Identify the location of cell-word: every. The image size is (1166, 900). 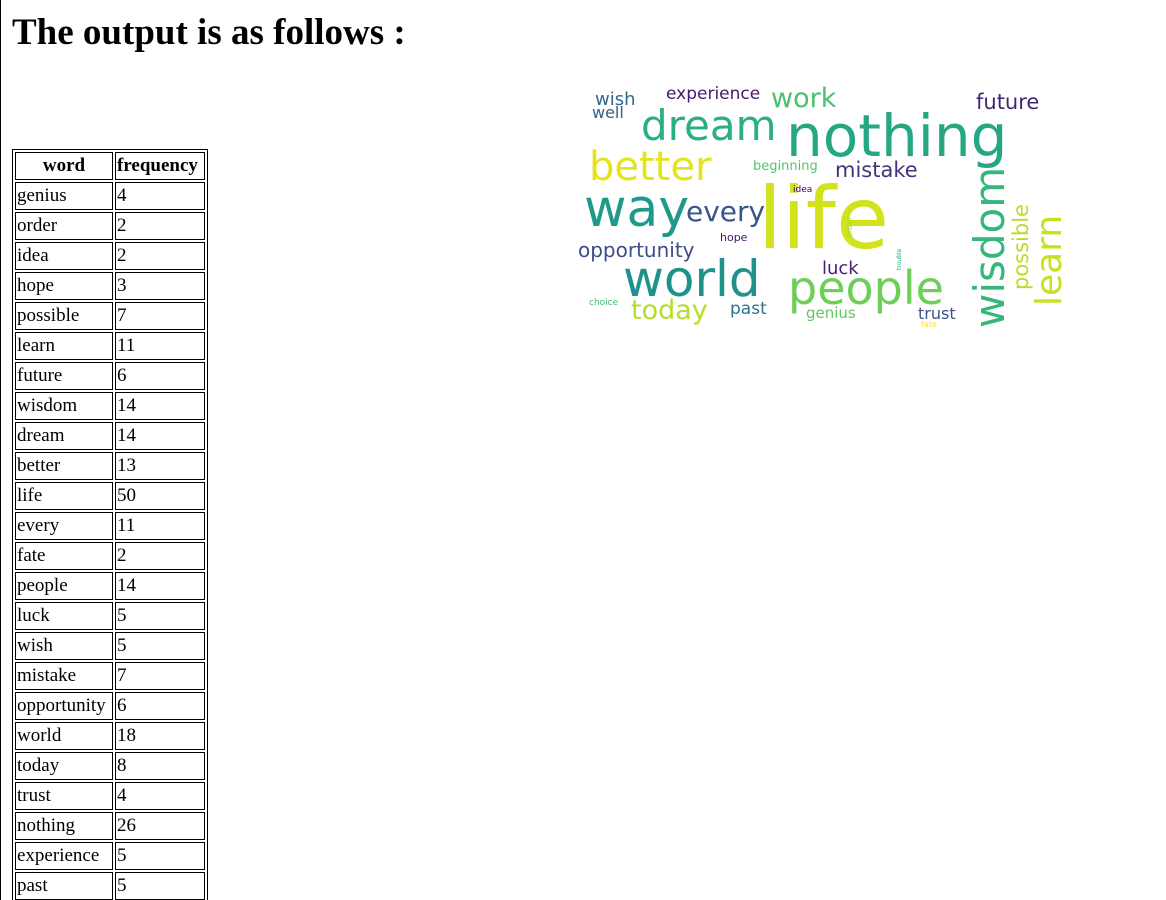
(64, 526).